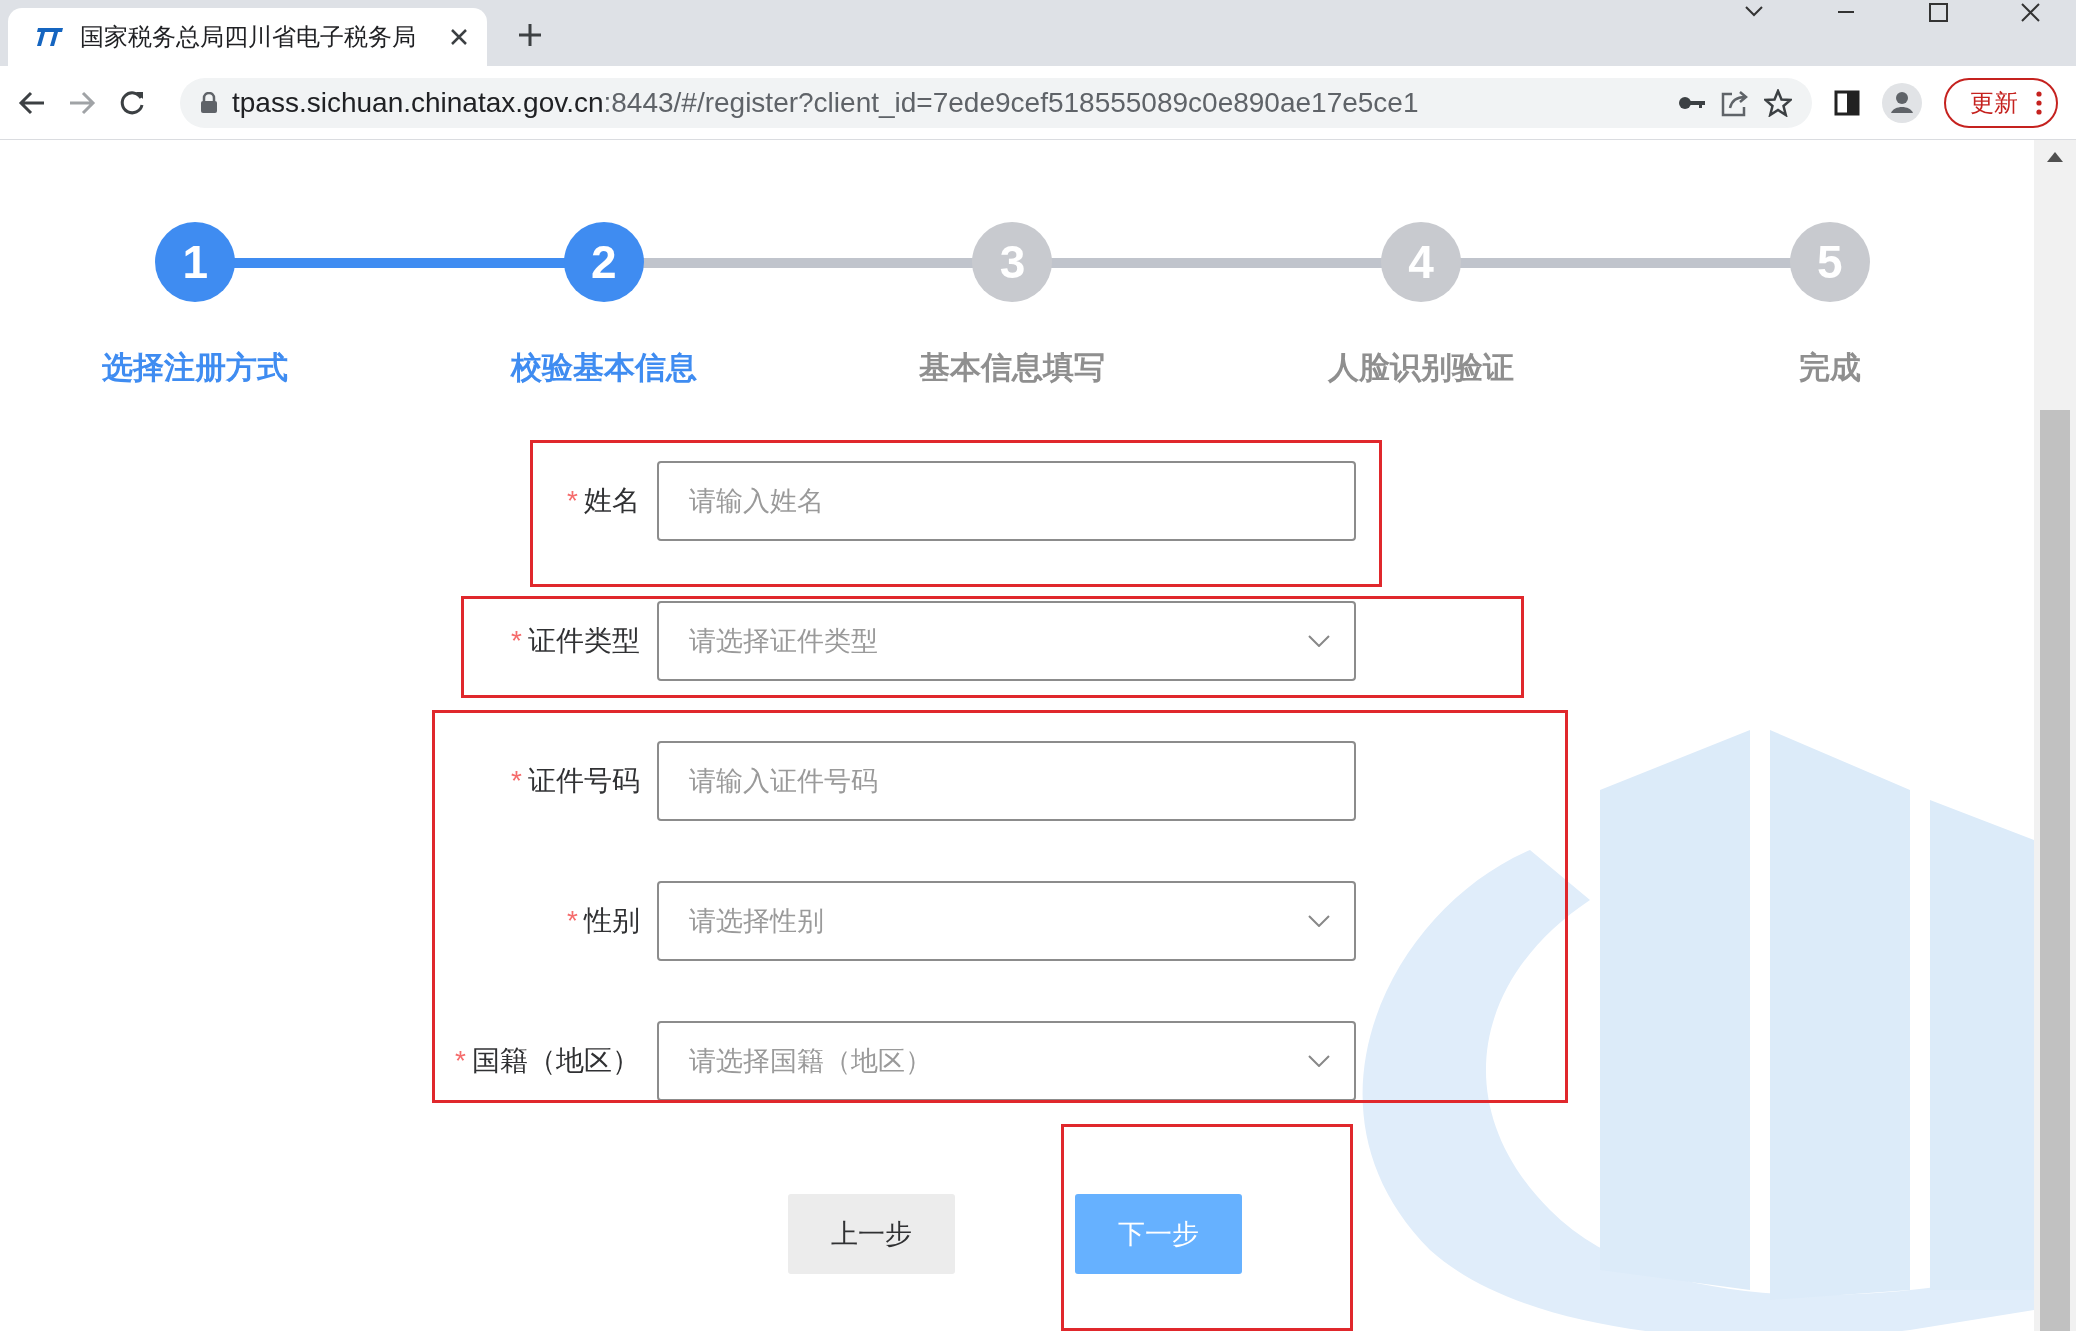 This screenshot has width=2076, height=1331. I want to click on back-arrow-icon, so click(32, 102).